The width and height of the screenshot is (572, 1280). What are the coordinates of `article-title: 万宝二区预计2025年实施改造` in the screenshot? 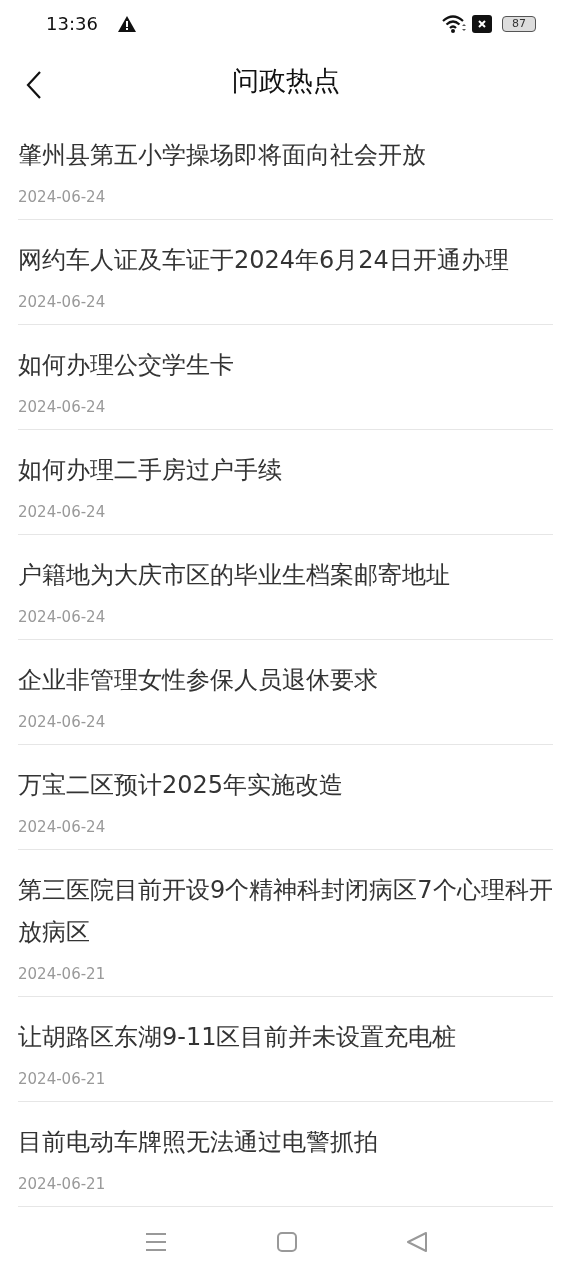 It's located at (285, 785).